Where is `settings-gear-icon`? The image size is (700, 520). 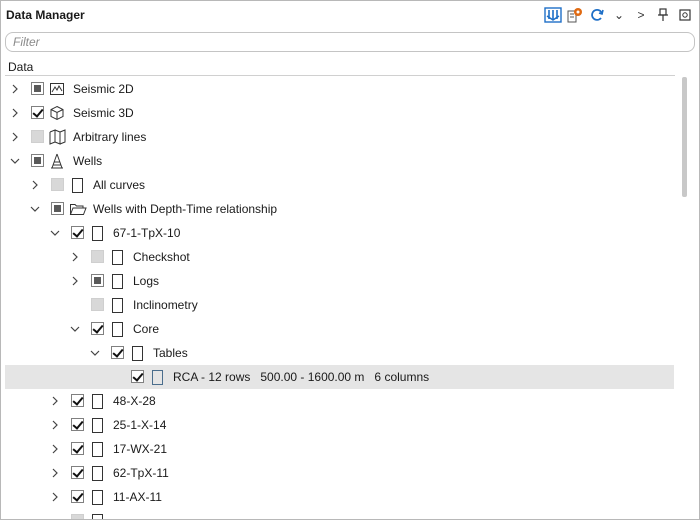 settings-gear-icon is located at coordinates (575, 15).